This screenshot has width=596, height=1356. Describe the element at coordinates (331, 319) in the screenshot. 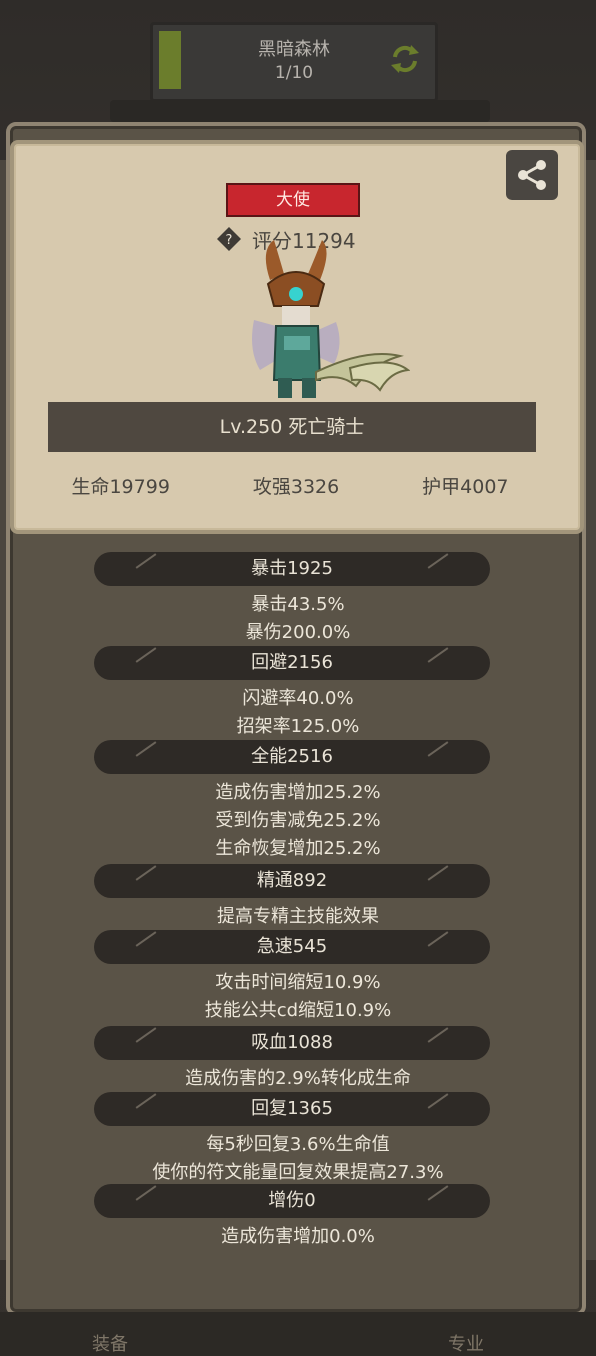

I see `hero-portrait` at that location.